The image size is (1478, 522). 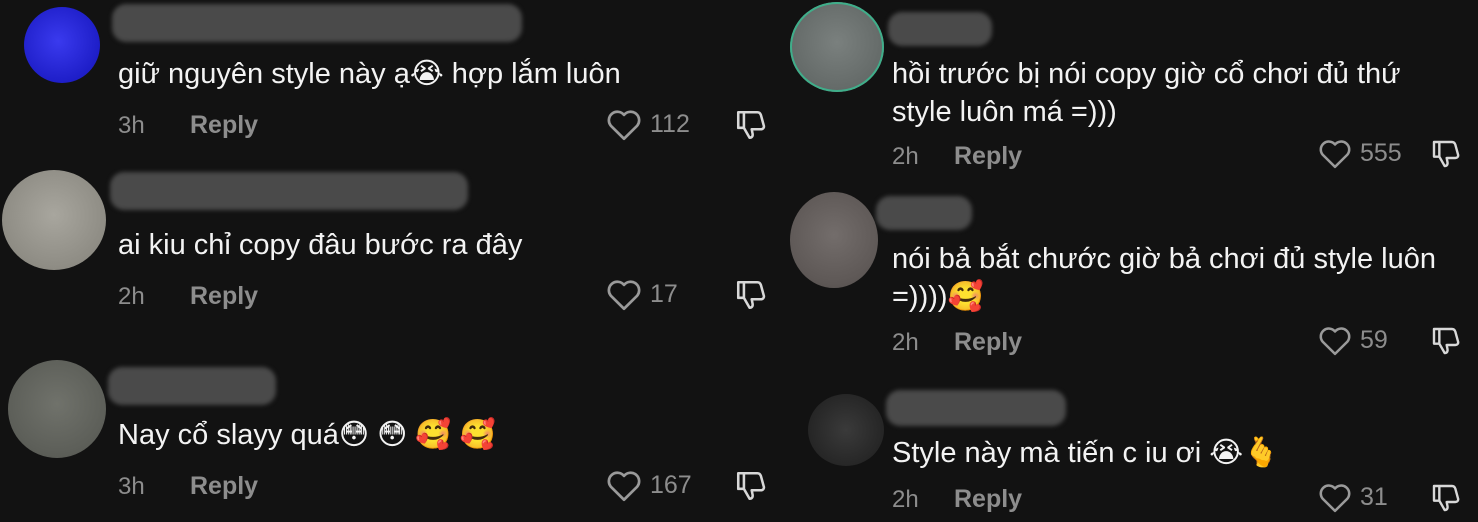 What do you see at coordinates (307, 435) in the screenshot?
I see `comment-text: Nay cổ slayy quá😳 😳 🥰 🥰` at bounding box center [307, 435].